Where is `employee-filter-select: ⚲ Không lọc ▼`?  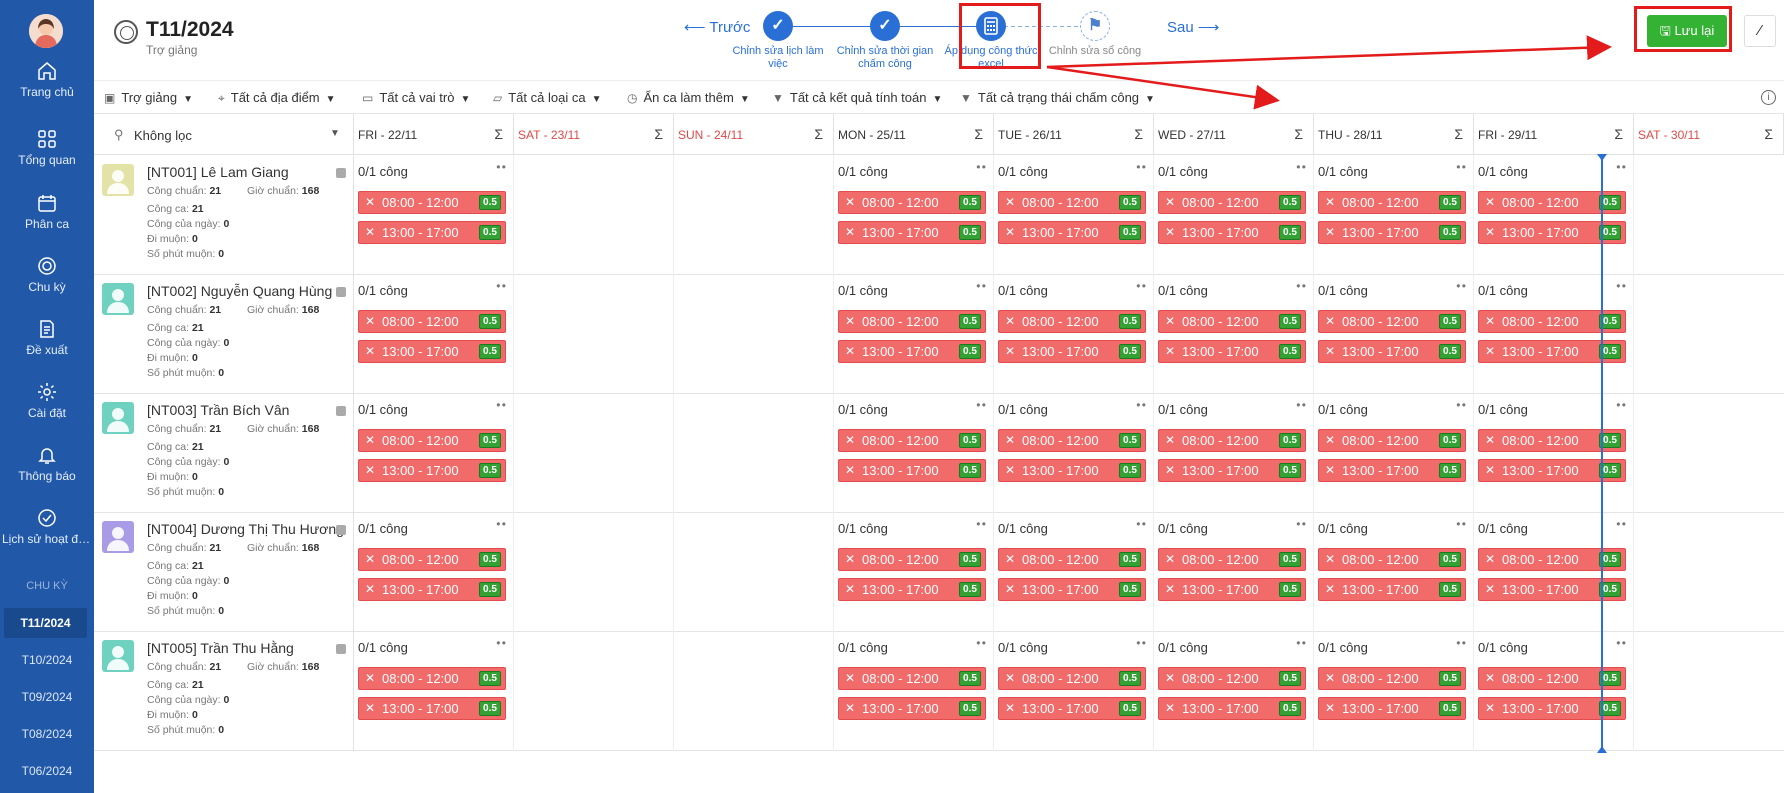
employee-filter-select: ⚲ Không lọc ▼ is located at coordinates (224, 134).